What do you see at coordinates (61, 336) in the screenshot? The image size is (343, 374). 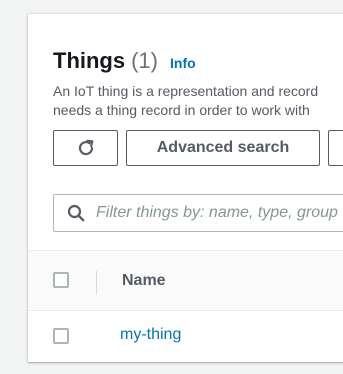 I see `row-checkbox` at bounding box center [61, 336].